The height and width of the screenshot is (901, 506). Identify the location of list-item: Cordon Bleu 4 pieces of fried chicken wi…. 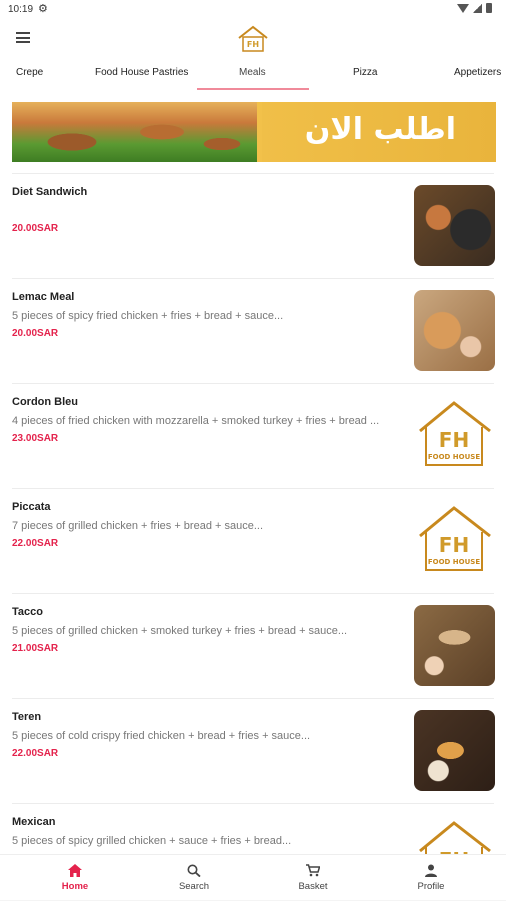
(253, 435).